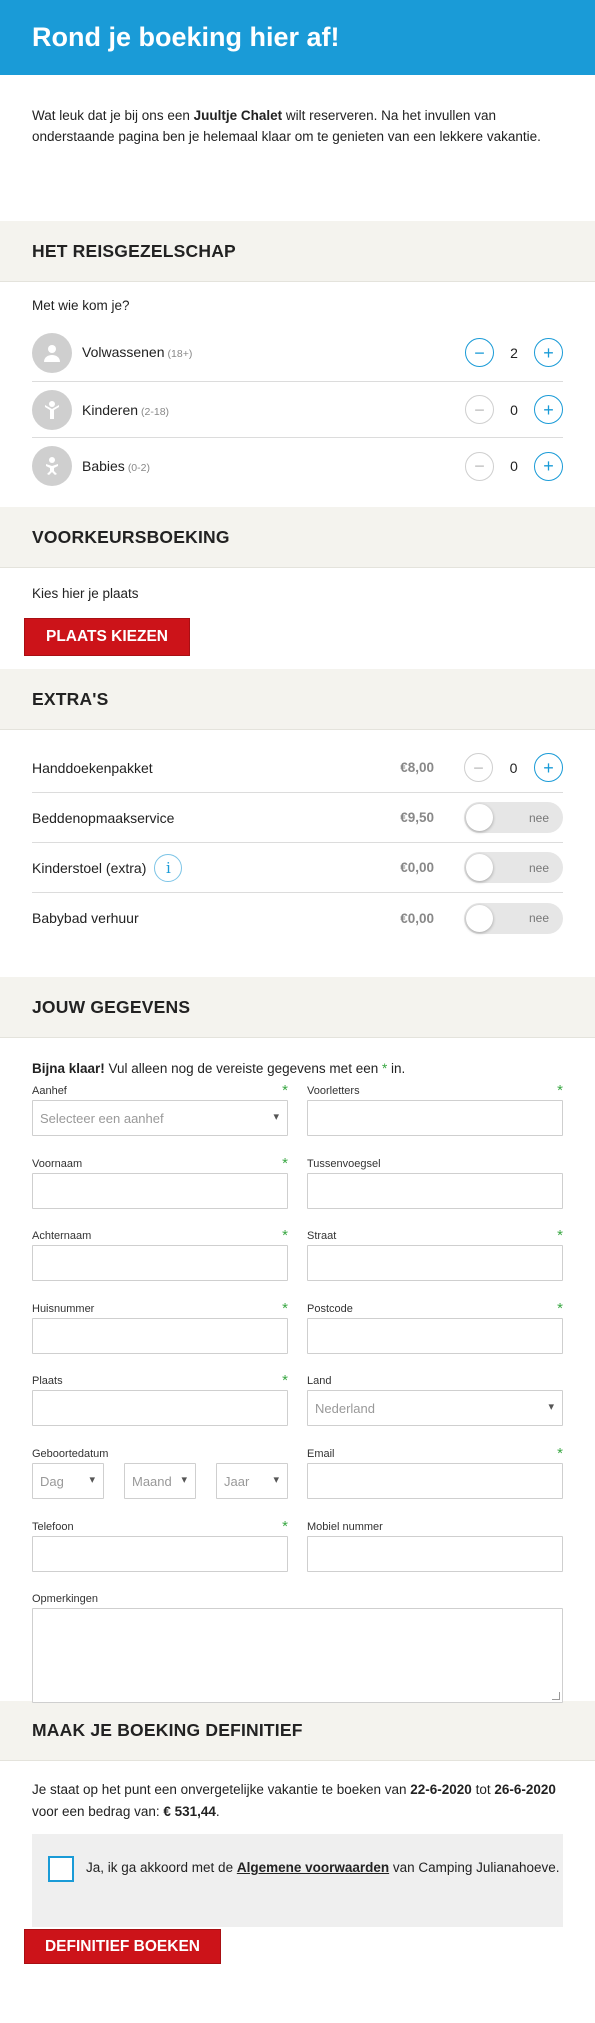 The width and height of the screenshot is (595, 2023). What do you see at coordinates (160, 1263) in the screenshot?
I see `achternaam-input` at bounding box center [160, 1263].